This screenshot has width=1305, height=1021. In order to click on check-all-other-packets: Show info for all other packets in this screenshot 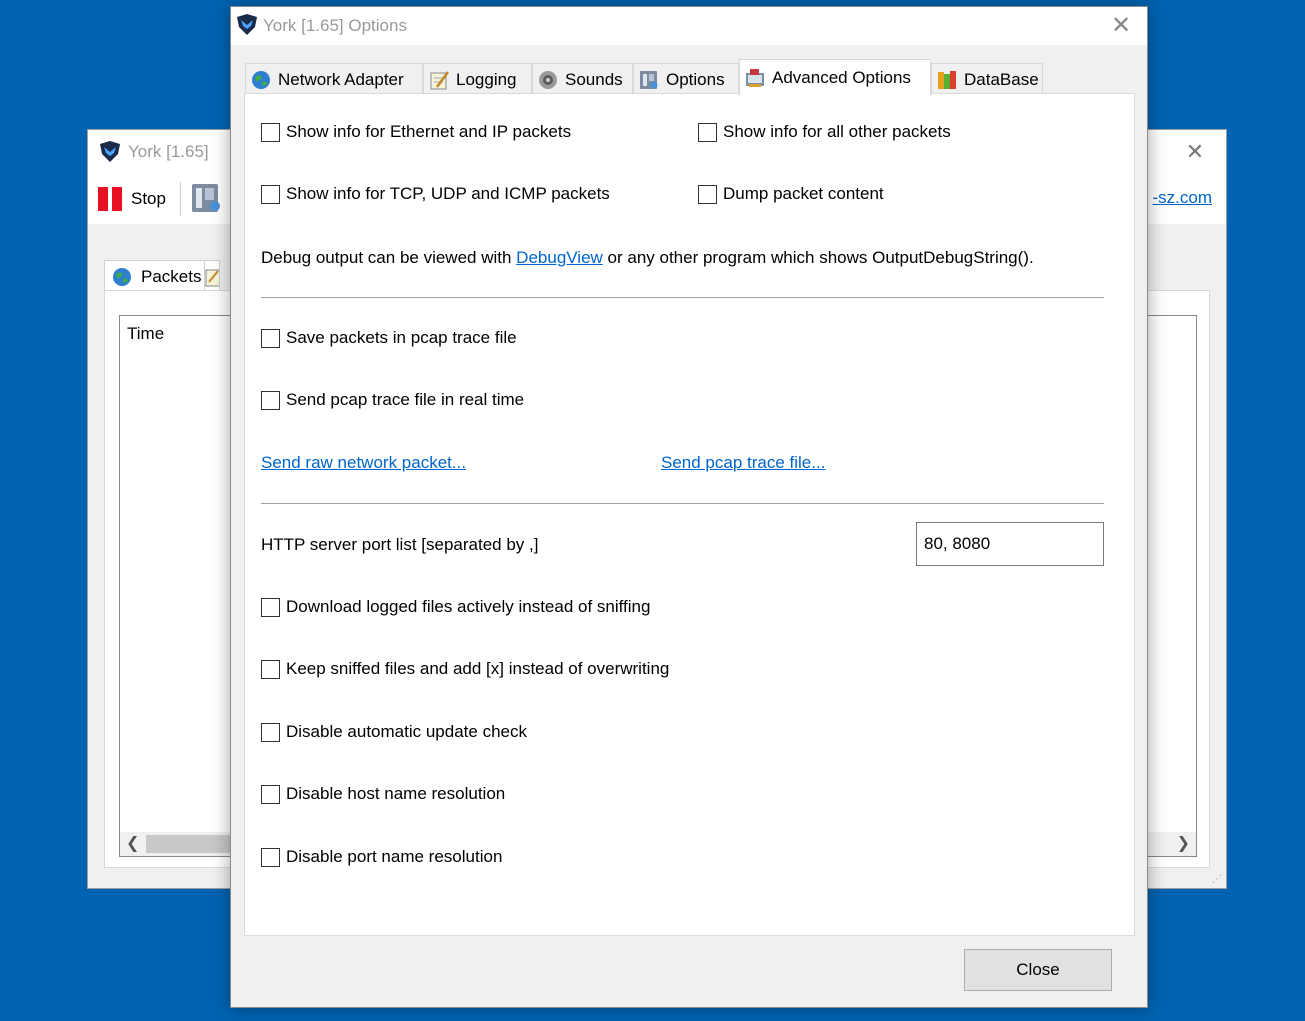, I will do `click(824, 132)`.